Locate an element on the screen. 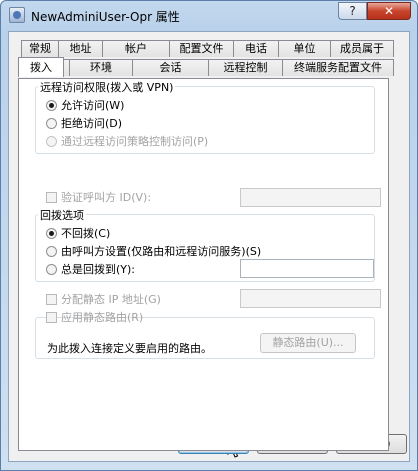 Image resolution: width=418 pixels, height=471 pixels. radio-label: 不回拨(C) is located at coordinates (86, 233).